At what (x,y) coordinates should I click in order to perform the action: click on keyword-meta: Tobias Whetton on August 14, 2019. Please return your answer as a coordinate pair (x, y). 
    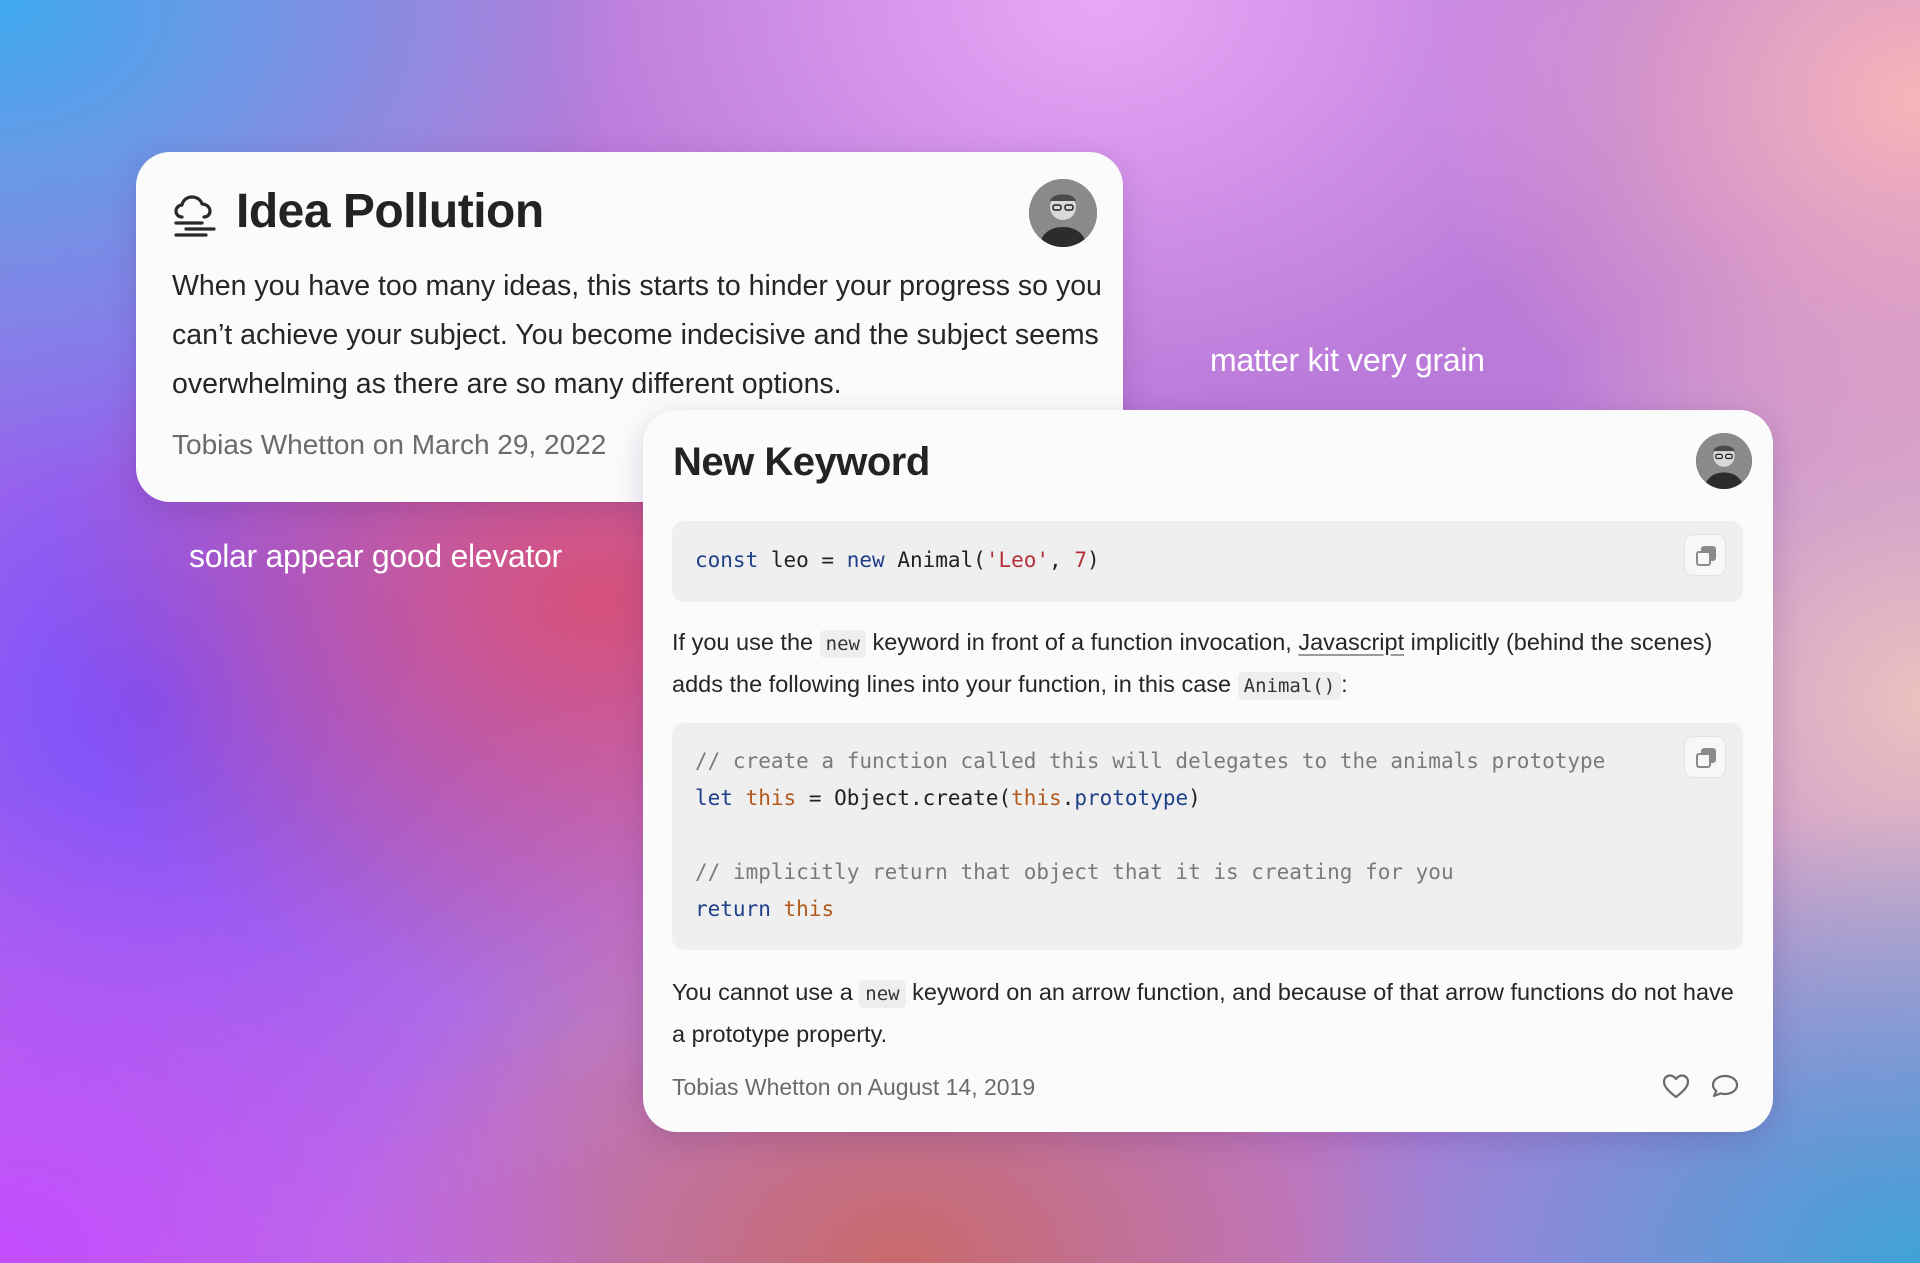
    Looking at the image, I should click on (853, 1087).